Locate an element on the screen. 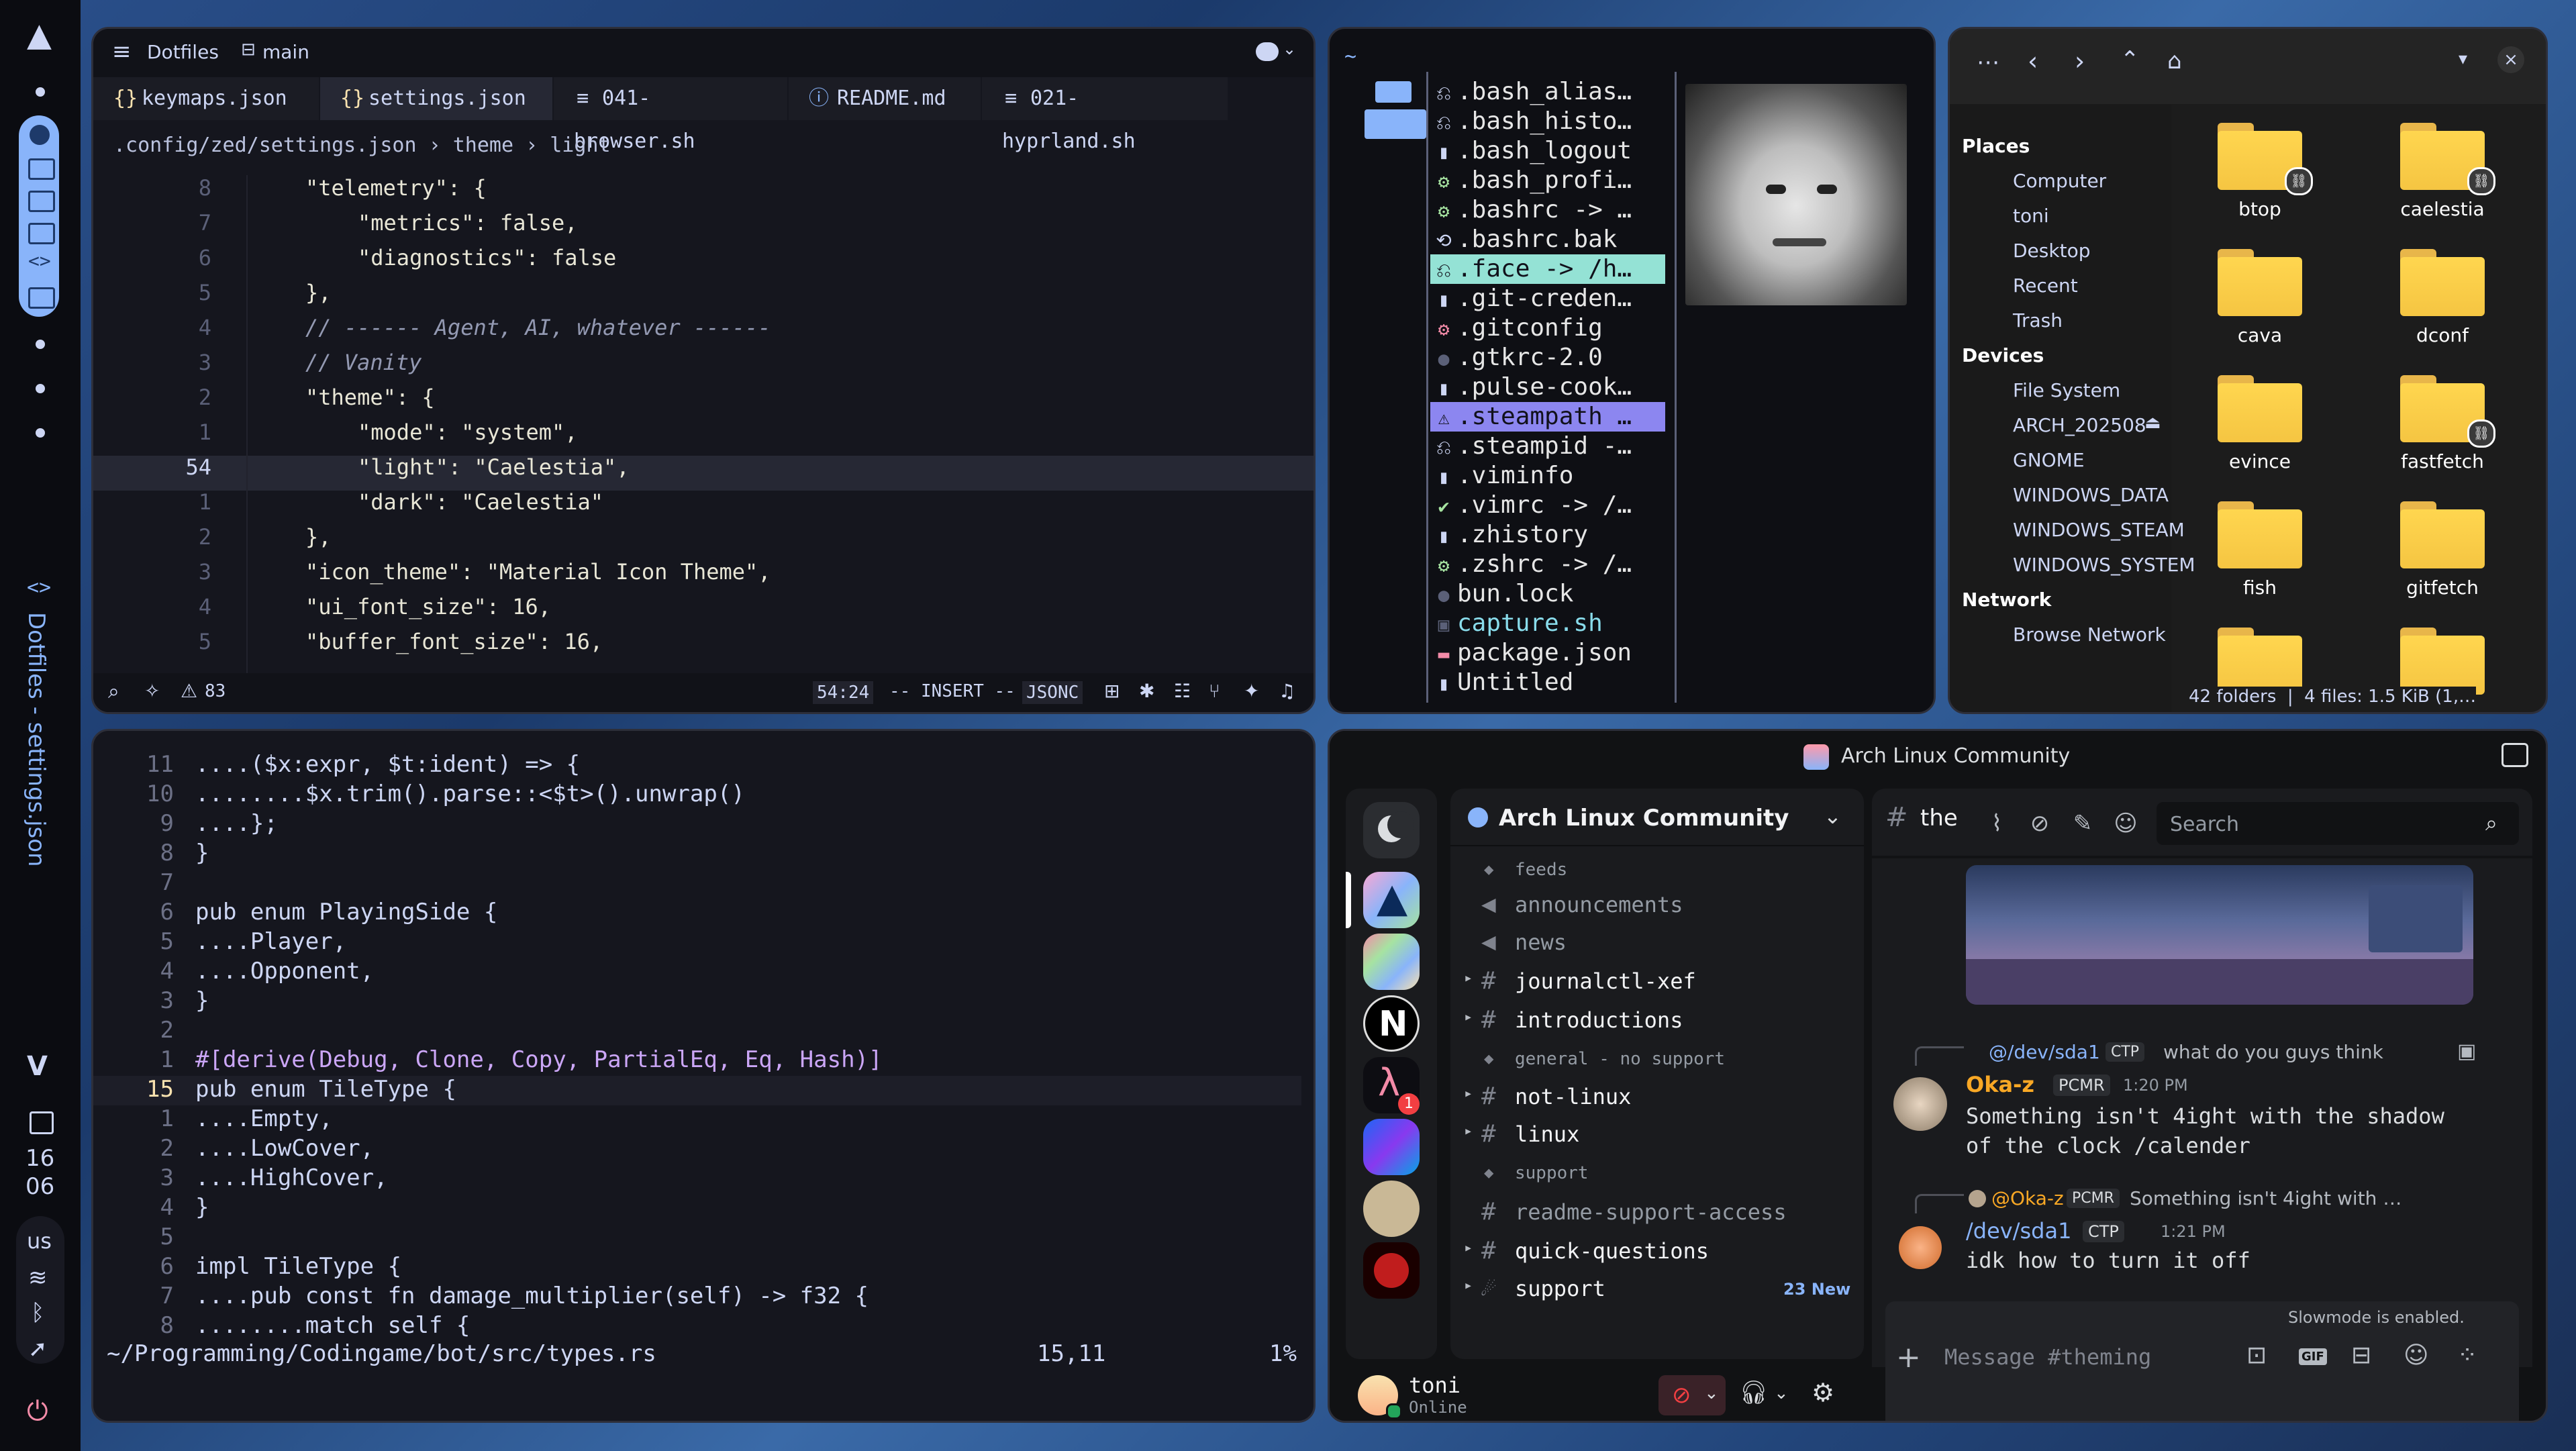 This screenshot has width=2576, height=1451. server-arch: ▲ is located at coordinates (1391, 900).